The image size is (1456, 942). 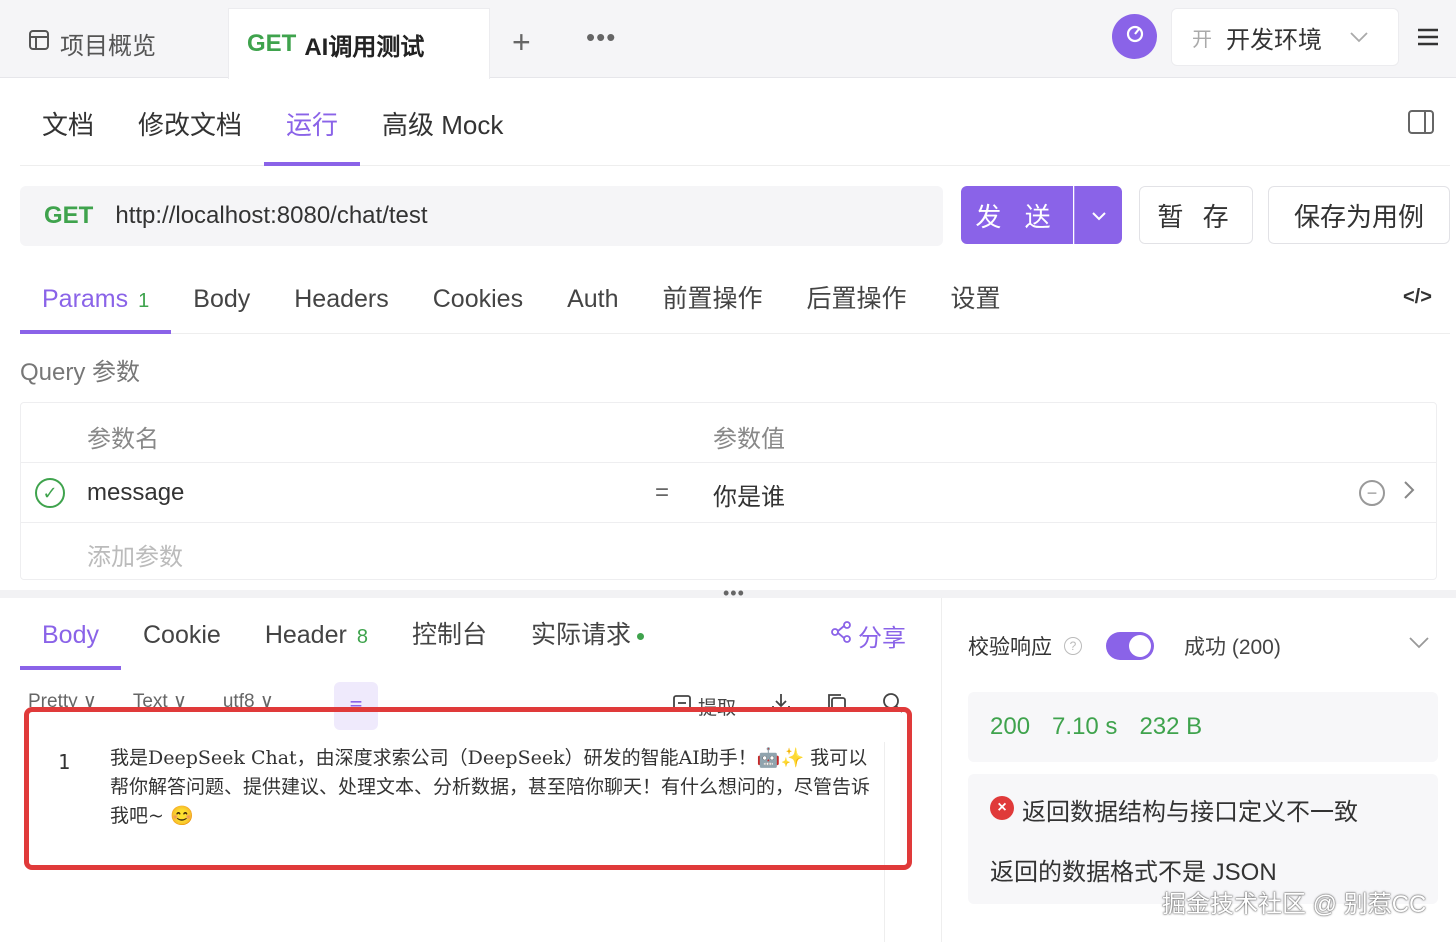 I want to click on table-row: ✓ message = 你是谁 −, so click(x=728, y=493).